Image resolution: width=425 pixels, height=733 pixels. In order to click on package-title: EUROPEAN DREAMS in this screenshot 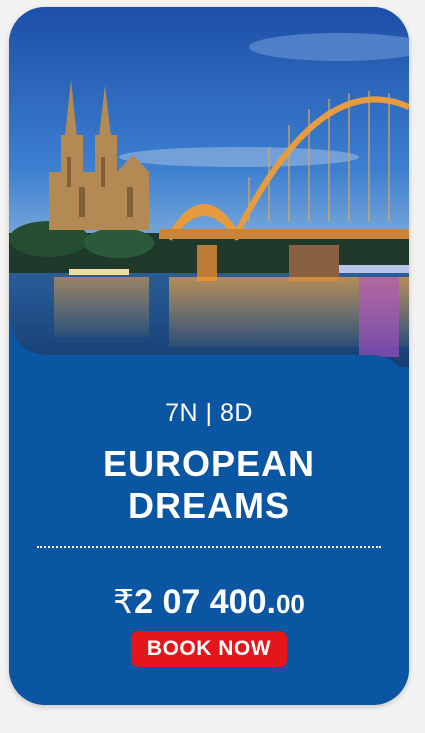, I will do `click(209, 485)`.